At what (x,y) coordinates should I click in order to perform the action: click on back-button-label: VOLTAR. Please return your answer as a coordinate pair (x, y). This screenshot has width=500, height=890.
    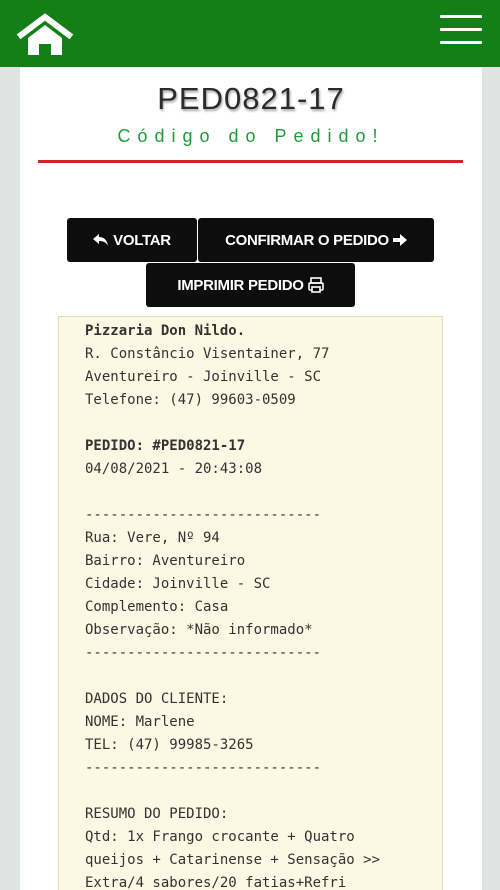
    Looking at the image, I should click on (142, 240).